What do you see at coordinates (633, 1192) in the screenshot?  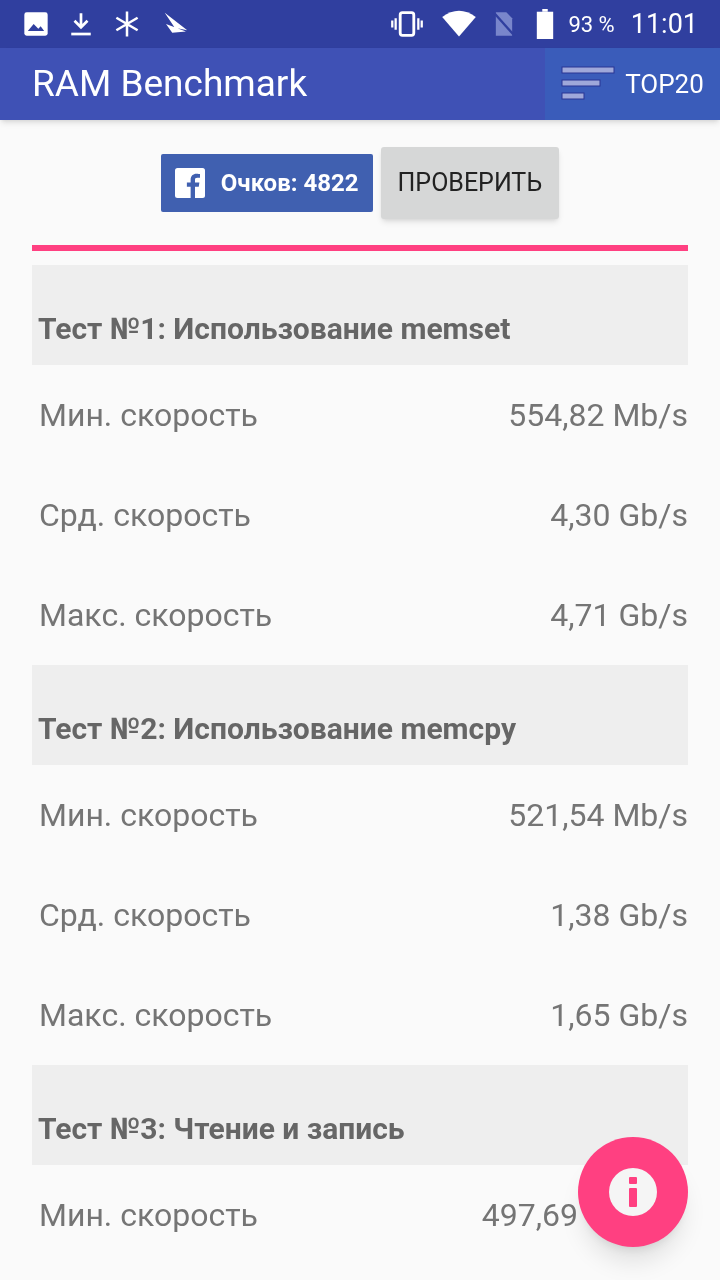 I see `info-icon` at bounding box center [633, 1192].